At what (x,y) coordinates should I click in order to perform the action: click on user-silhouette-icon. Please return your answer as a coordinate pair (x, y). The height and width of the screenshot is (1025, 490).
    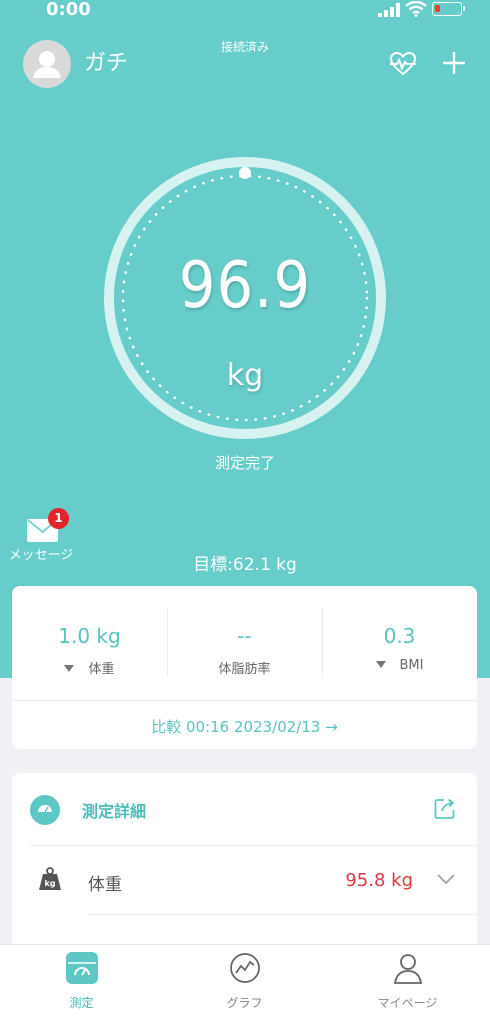
    Looking at the image, I should click on (47, 64).